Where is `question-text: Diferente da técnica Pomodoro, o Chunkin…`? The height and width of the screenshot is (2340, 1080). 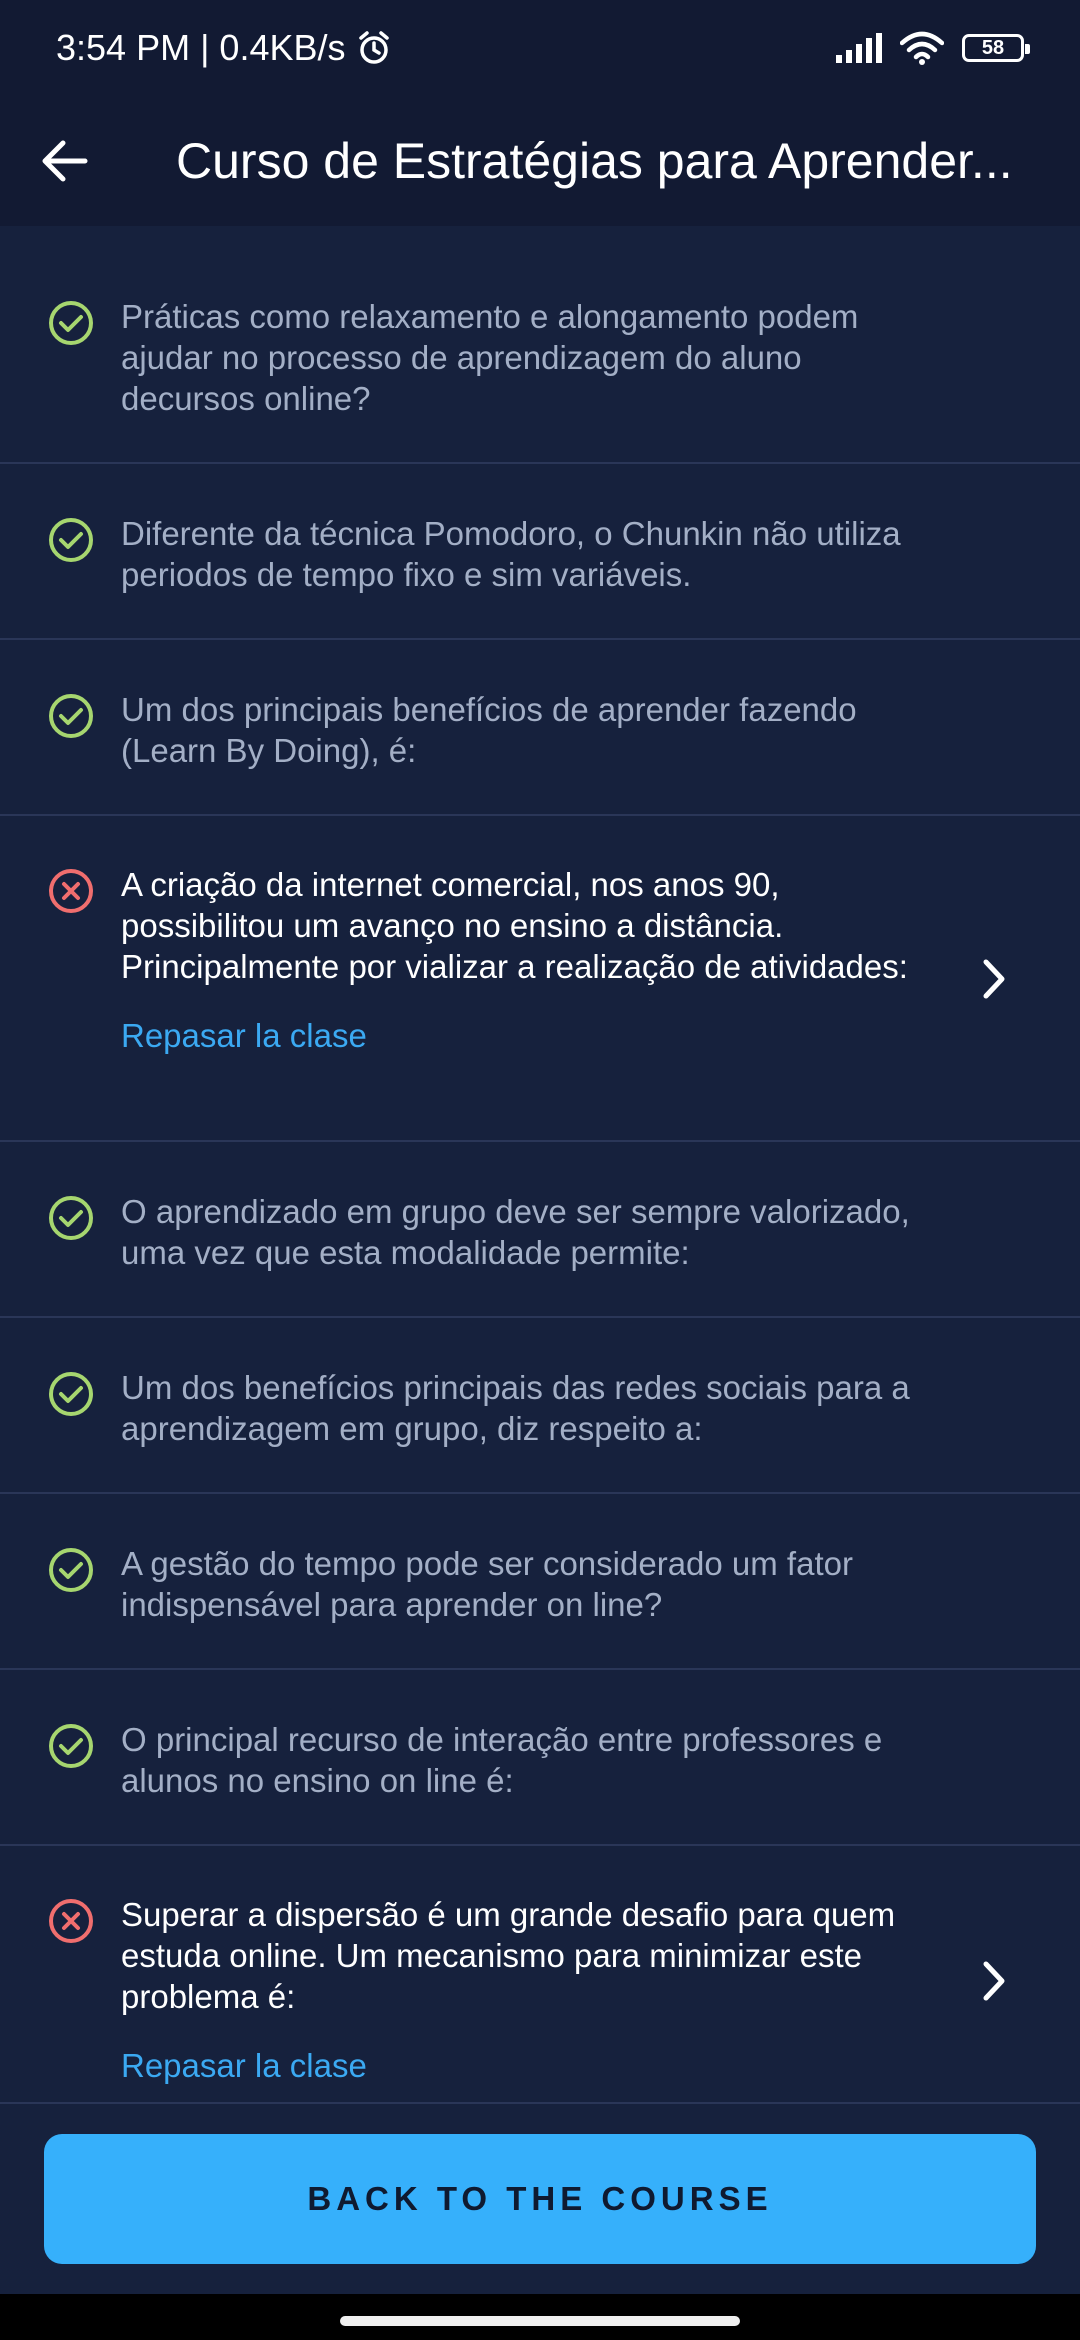
question-text: Diferente da técnica Pomodoro, o Chunkin… is located at coordinates (511, 554).